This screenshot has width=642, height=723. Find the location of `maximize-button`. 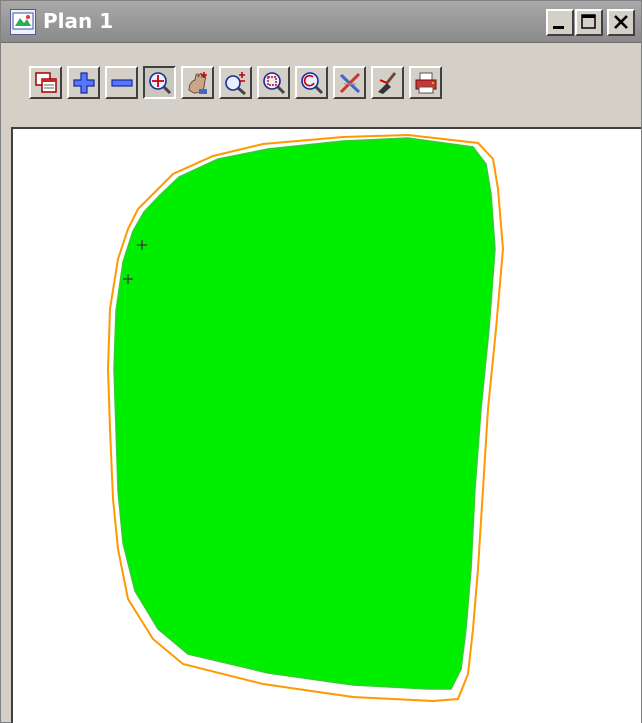

maximize-button is located at coordinates (589, 22).